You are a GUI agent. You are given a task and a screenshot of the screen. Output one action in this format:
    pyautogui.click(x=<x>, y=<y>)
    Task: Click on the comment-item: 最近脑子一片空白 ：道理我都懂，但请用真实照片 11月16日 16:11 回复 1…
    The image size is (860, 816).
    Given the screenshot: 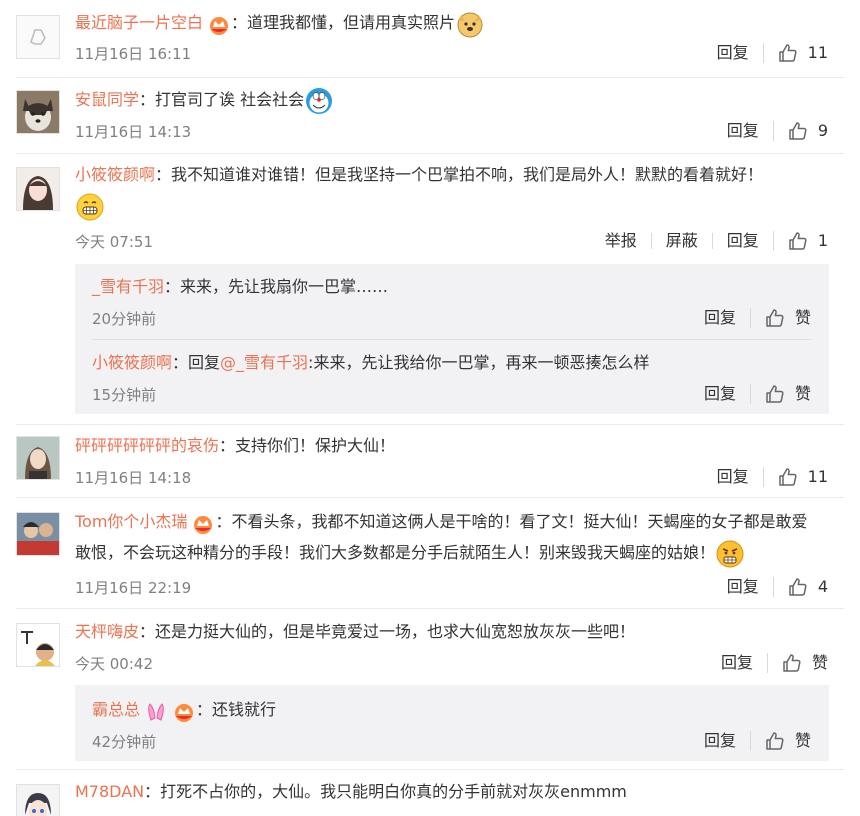 What is the action you would take?
    pyautogui.click(x=430, y=40)
    